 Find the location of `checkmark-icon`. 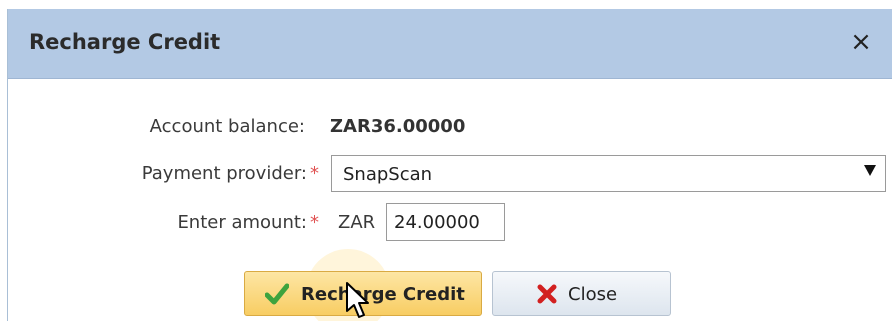

checkmark-icon is located at coordinates (277, 296).